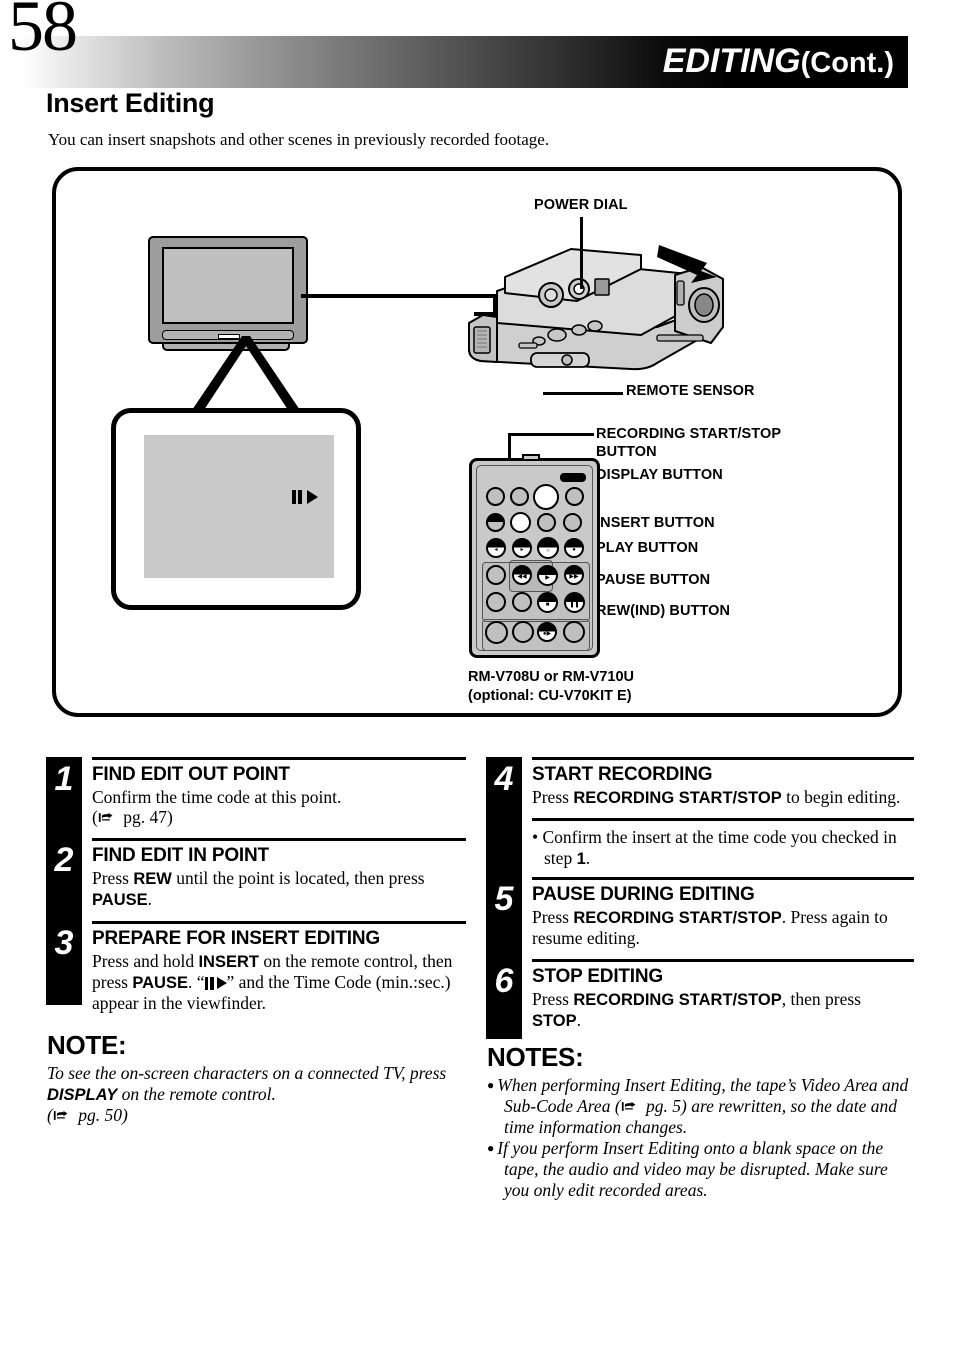 The width and height of the screenshot is (954, 1355). Describe the element at coordinates (87, 1045) in the screenshot. I see `note-heading: NOTE:` at that location.